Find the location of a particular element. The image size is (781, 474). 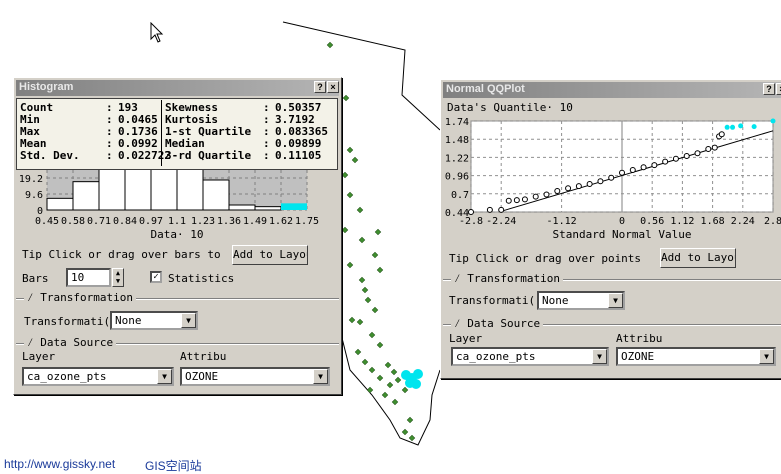

x-tick-label: 0 is located at coordinates (622, 221).